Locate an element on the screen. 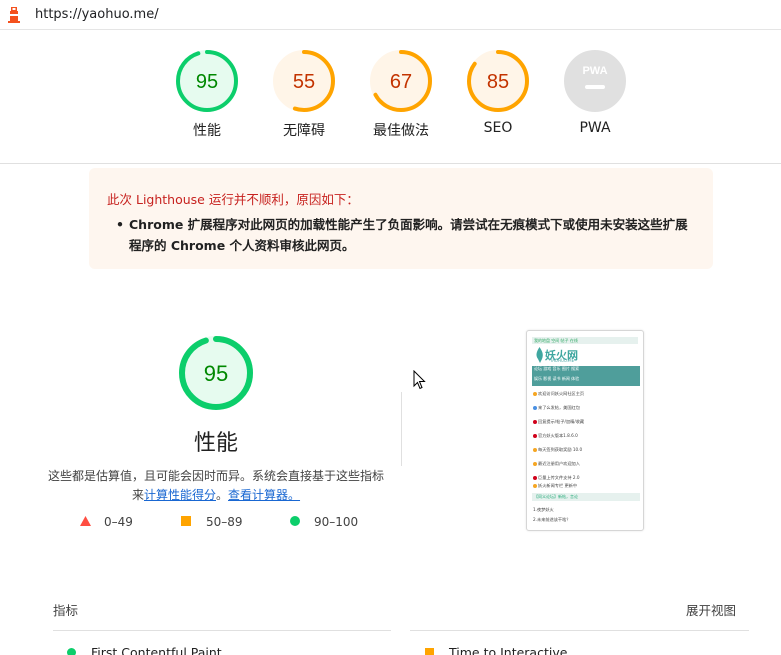  thumb-line-text: 官方妖火版本1.8.6.0 is located at coordinates (558, 435).